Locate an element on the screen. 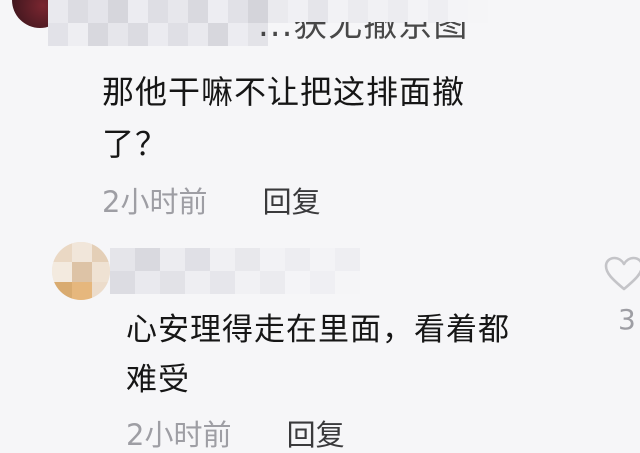  avatar is located at coordinates (81, 271).